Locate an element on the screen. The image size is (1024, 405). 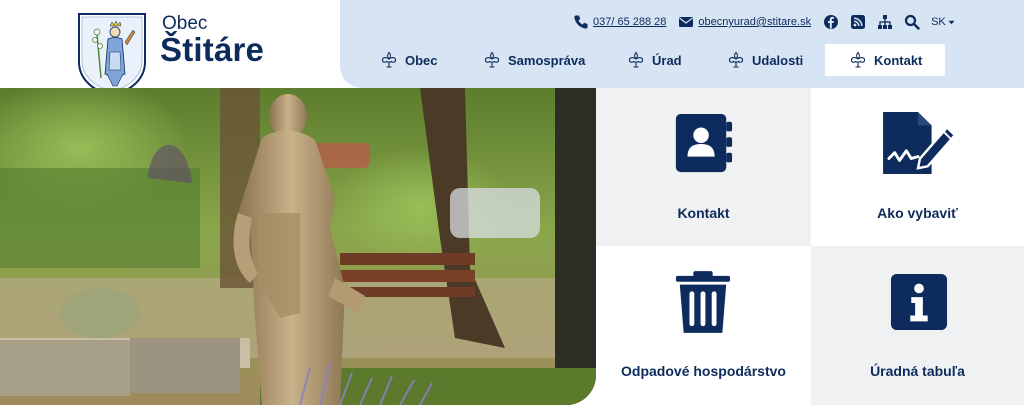
tile-label: Odpadové hospodárstvo is located at coordinates (703, 371).